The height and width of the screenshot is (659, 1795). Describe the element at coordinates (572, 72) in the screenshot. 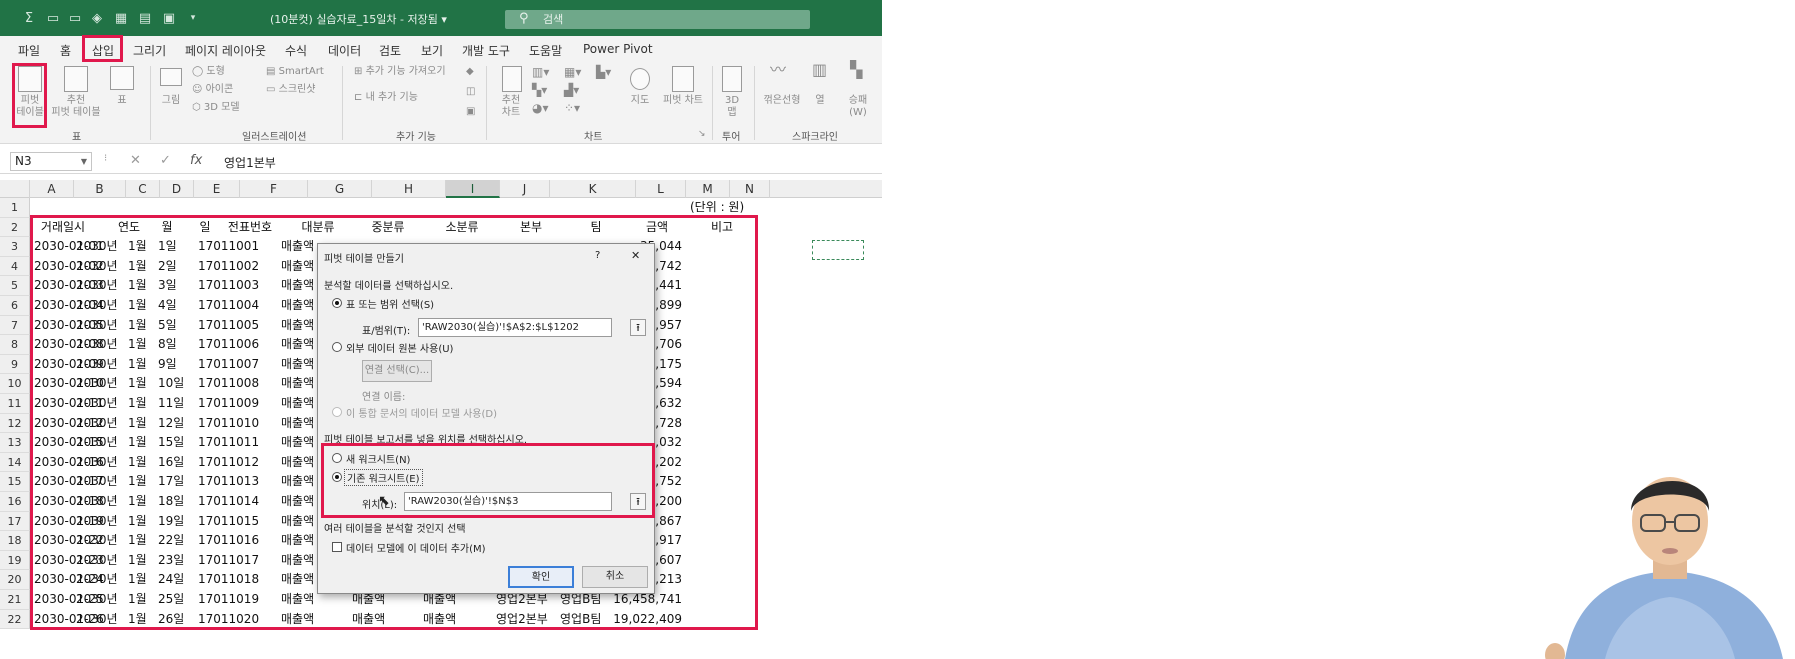

I see `hierarchy-chart-icon: ▦▾` at that location.